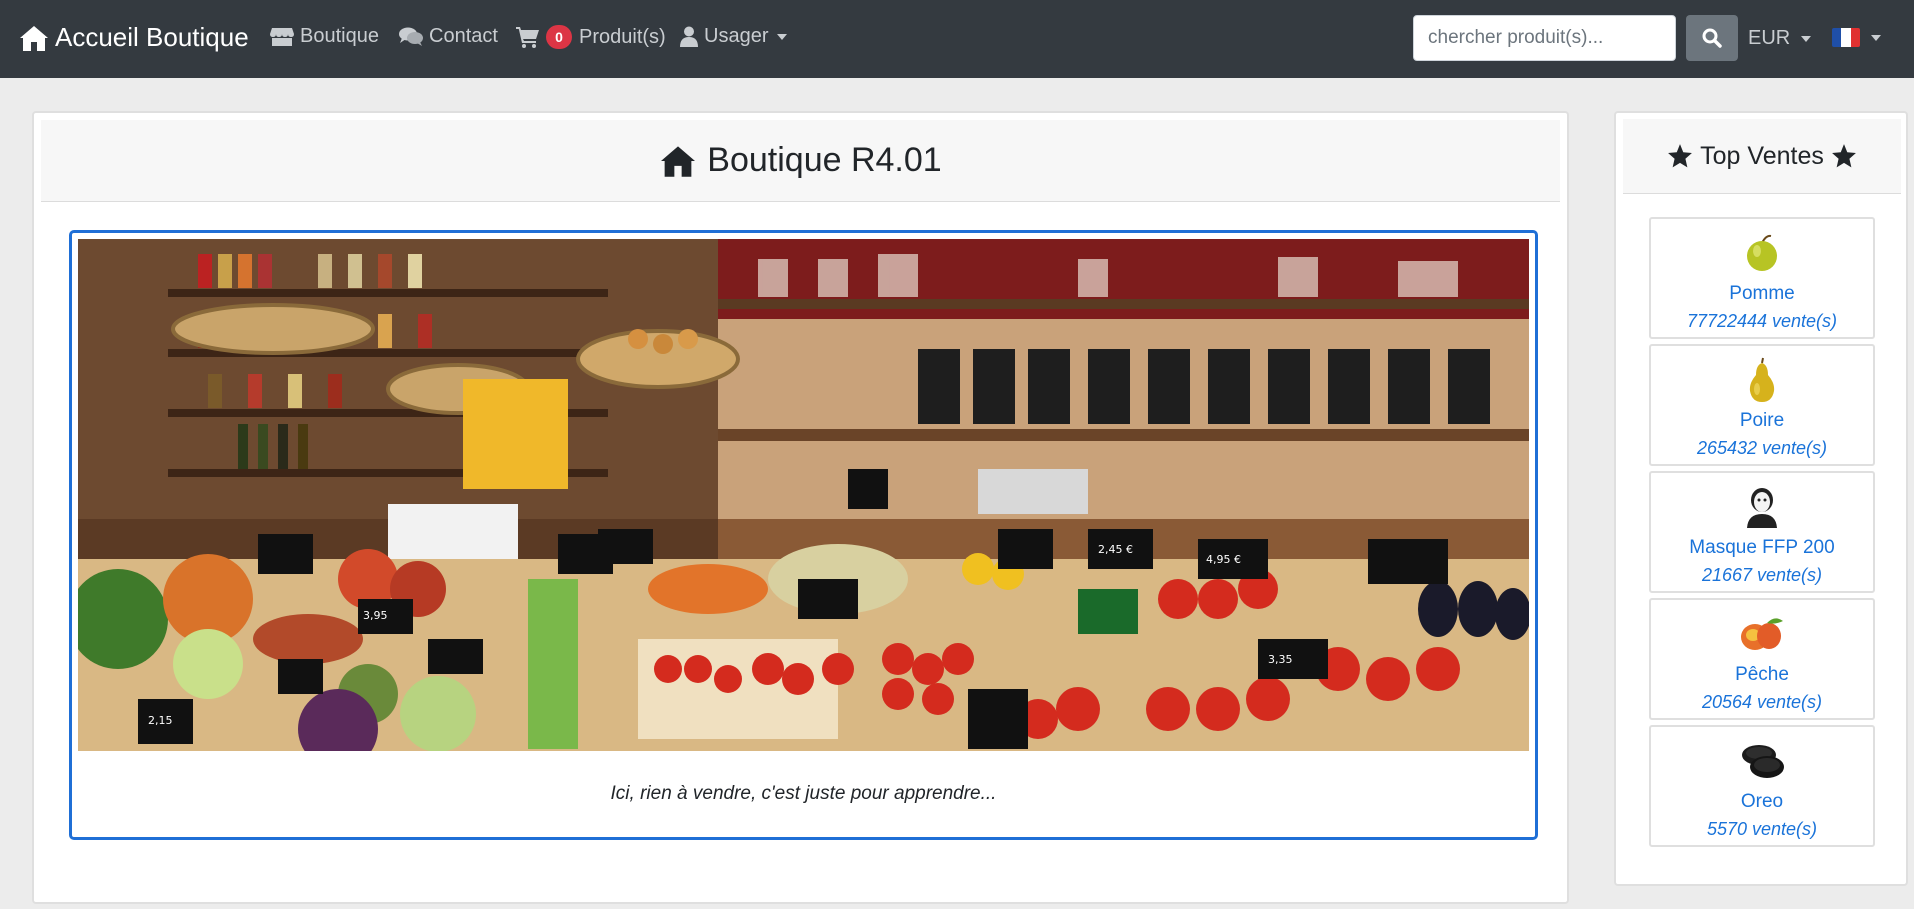 The image size is (1914, 909). Describe the element at coordinates (1762, 321) in the screenshot. I see `product-sales: 77722444 vente(s)` at that location.